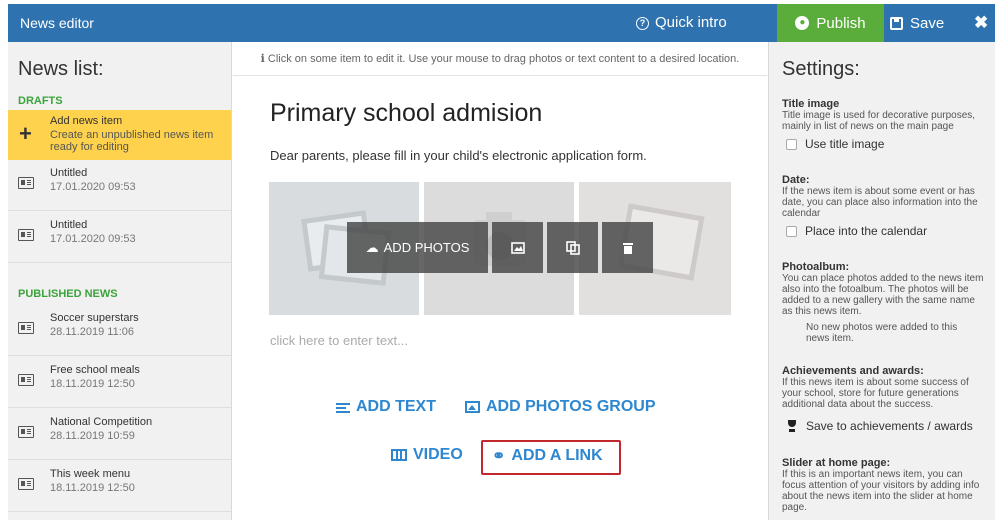 This screenshot has width=1000, height=527. I want to click on film-icon, so click(399, 455).